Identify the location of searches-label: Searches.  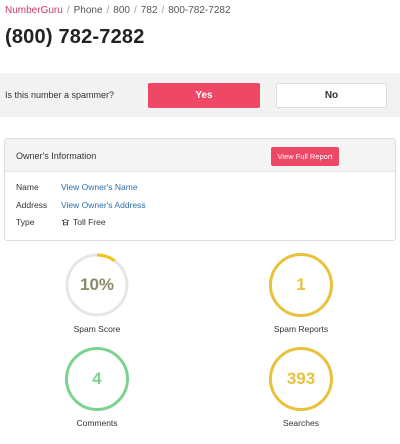
(301, 423).